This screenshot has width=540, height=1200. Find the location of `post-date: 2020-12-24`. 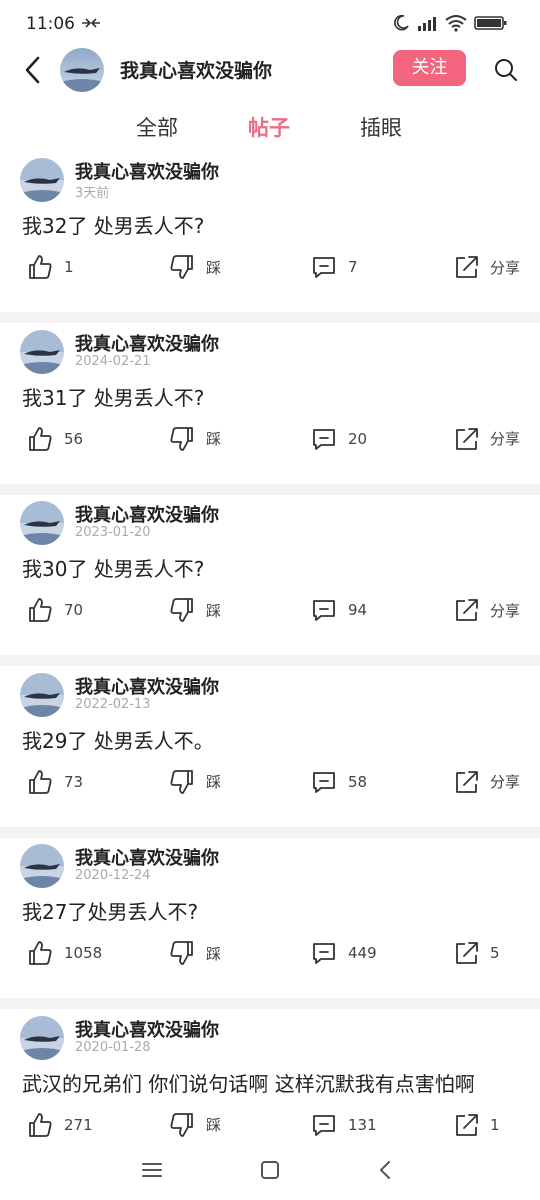

post-date: 2020-12-24 is located at coordinates (113, 875).